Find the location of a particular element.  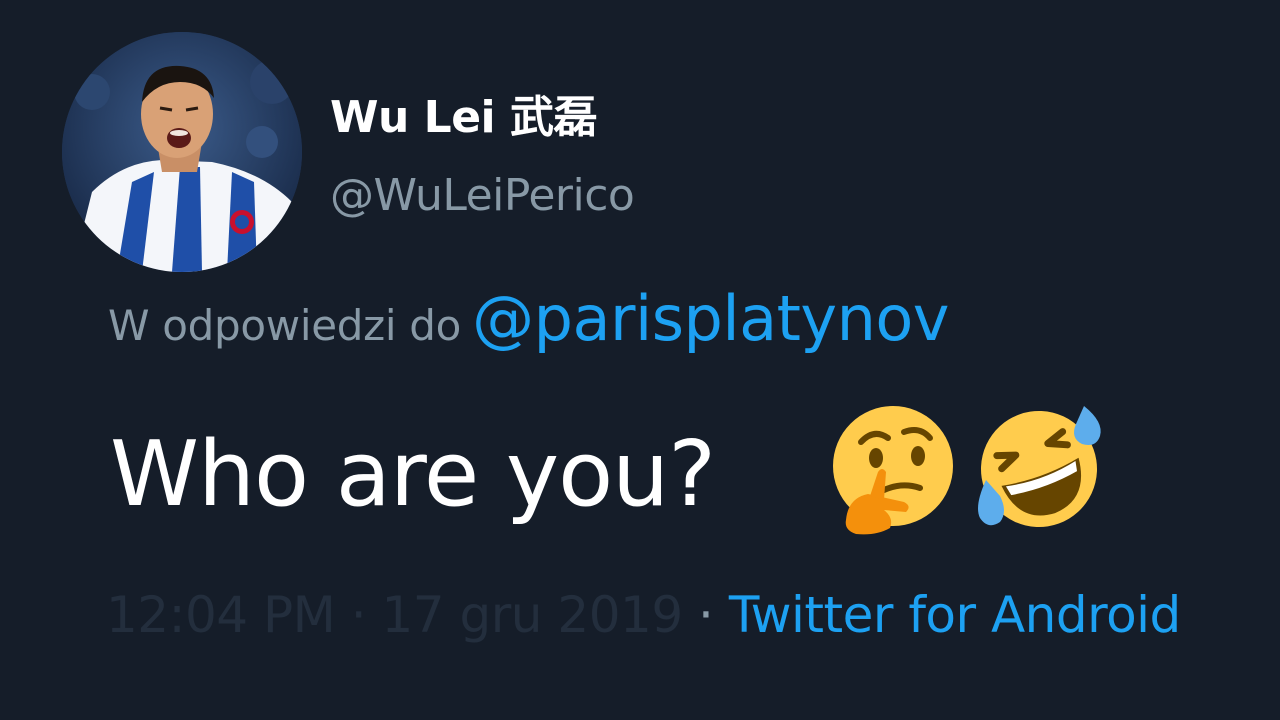

tweet-source-link: Twitter for Android is located at coordinates (955, 615).